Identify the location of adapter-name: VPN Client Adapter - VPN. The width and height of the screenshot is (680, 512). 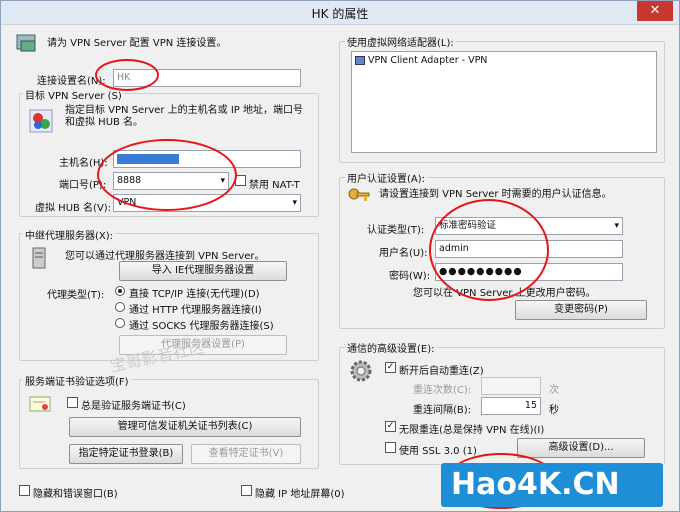
(428, 60).